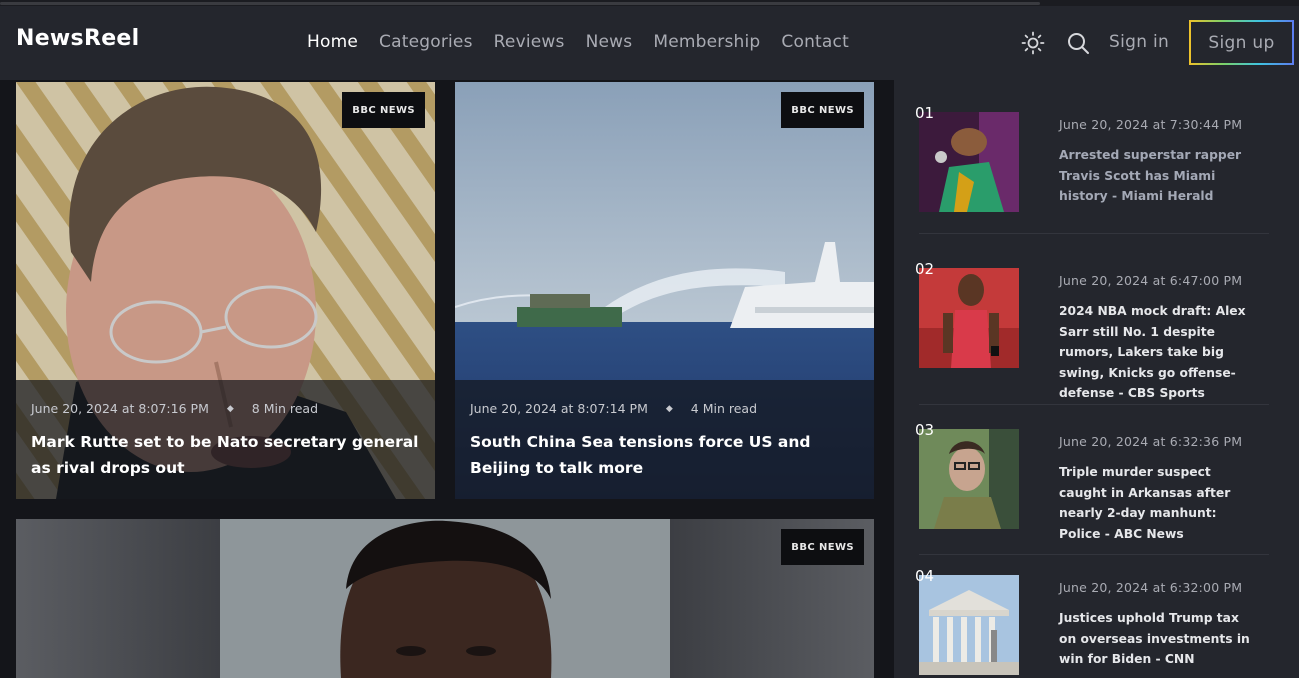 This screenshot has width=1299, height=678. What do you see at coordinates (529, 42) in the screenshot?
I see `nav-reviews: Reviews` at bounding box center [529, 42].